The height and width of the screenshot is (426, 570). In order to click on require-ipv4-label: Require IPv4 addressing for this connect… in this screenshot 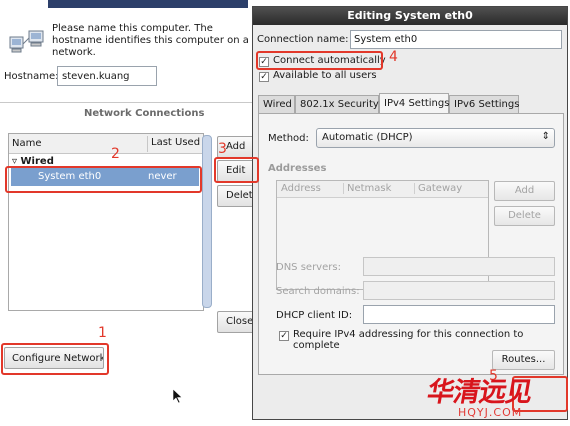, I will do `click(428, 340)`.